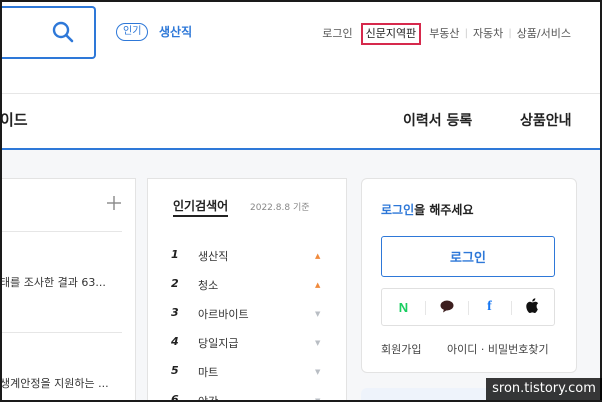 The height and width of the screenshot is (402, 602). Describe the element at coordinates (468, 256) in the screenshot. I see `login-button: 로그인` at that location.